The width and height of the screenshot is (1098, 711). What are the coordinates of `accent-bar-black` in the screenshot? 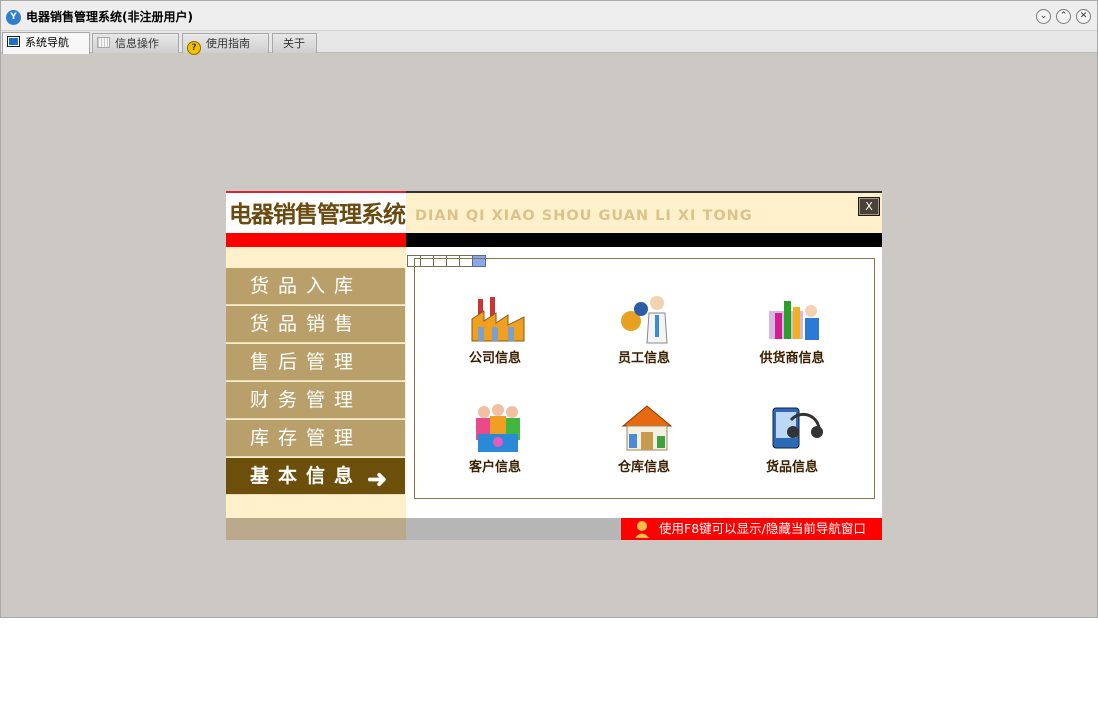 It's located at (644, 240).